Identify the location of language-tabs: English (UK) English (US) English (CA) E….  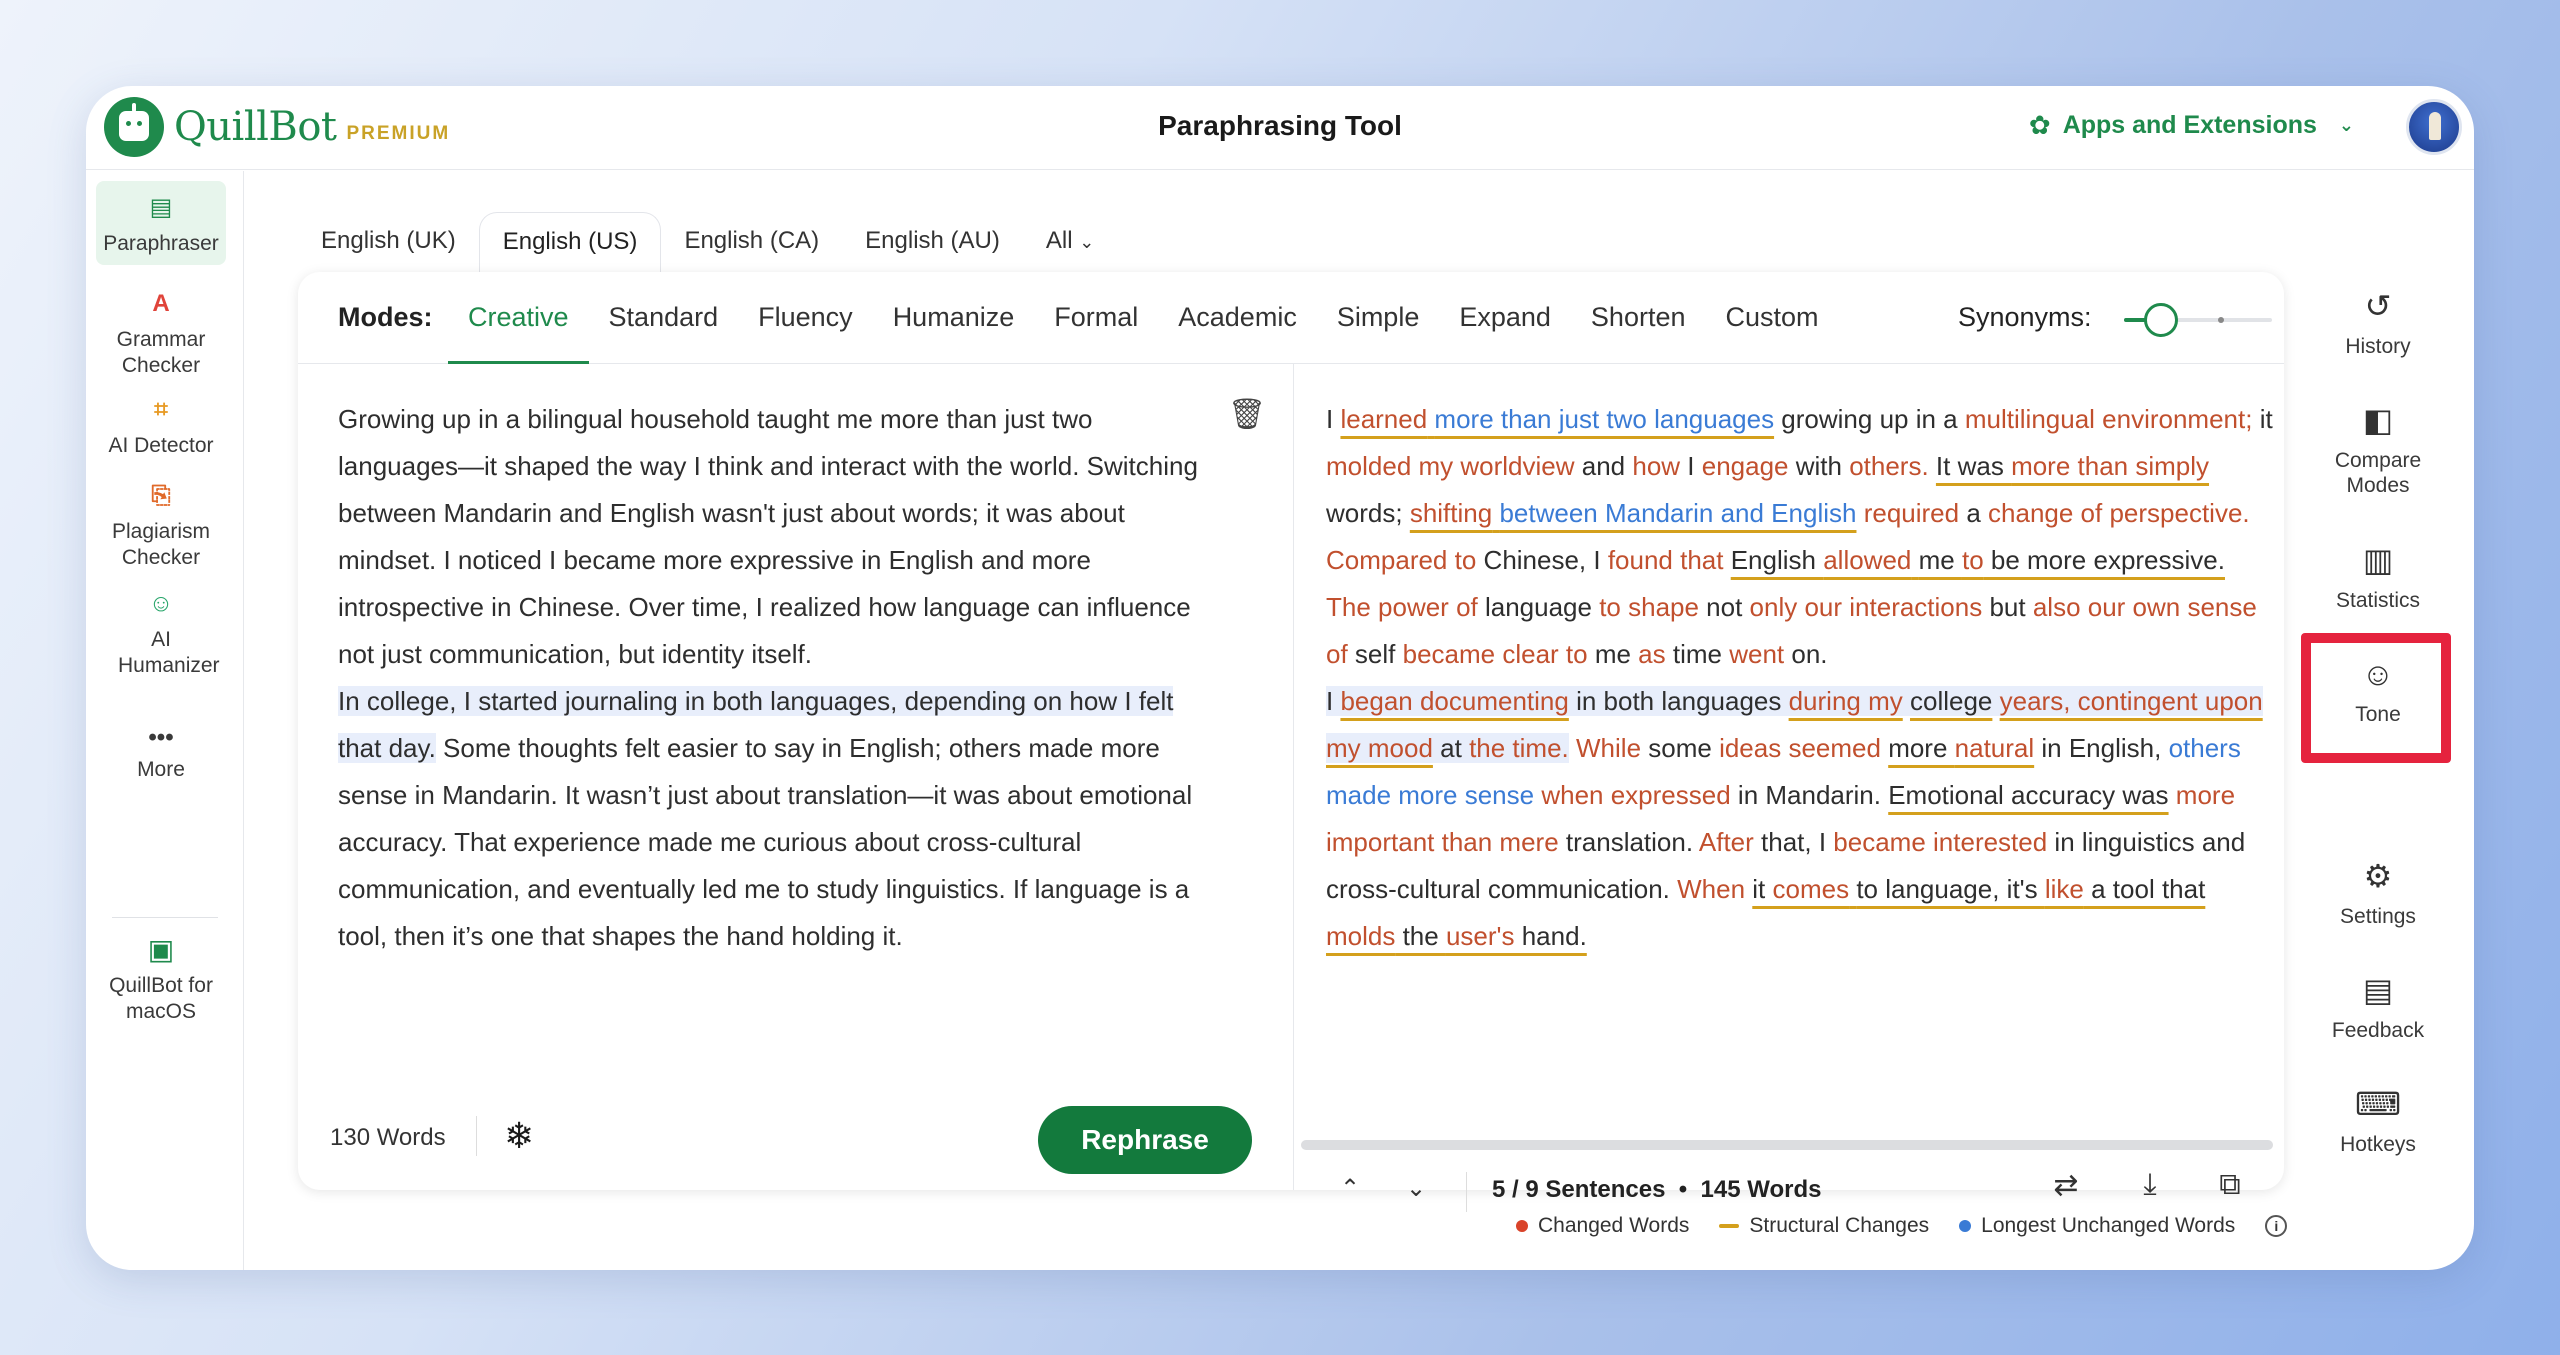
(707, 239).